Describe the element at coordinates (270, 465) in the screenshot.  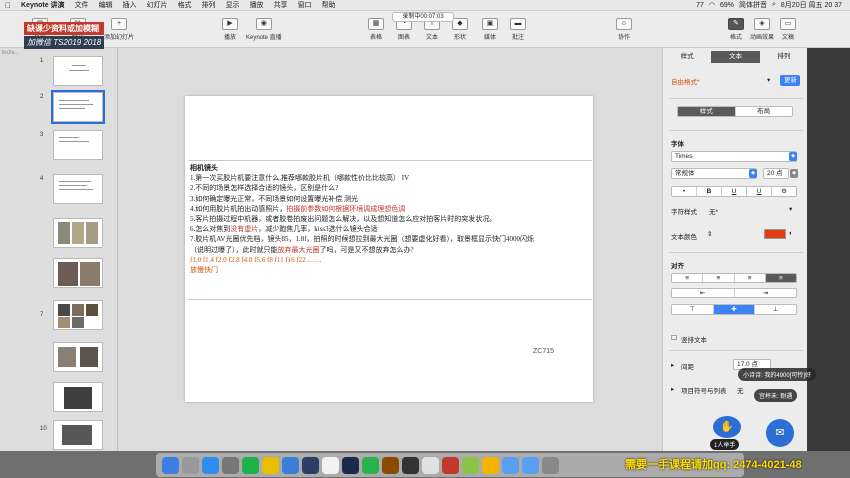
I see `video-app-icon` at that location.